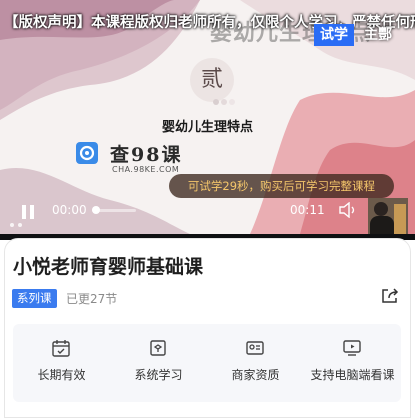  What do you see at coordinates (388, 216) in the screenshot?
I see `teacher-camera-thumbnail` at bounding box center [388, 216].